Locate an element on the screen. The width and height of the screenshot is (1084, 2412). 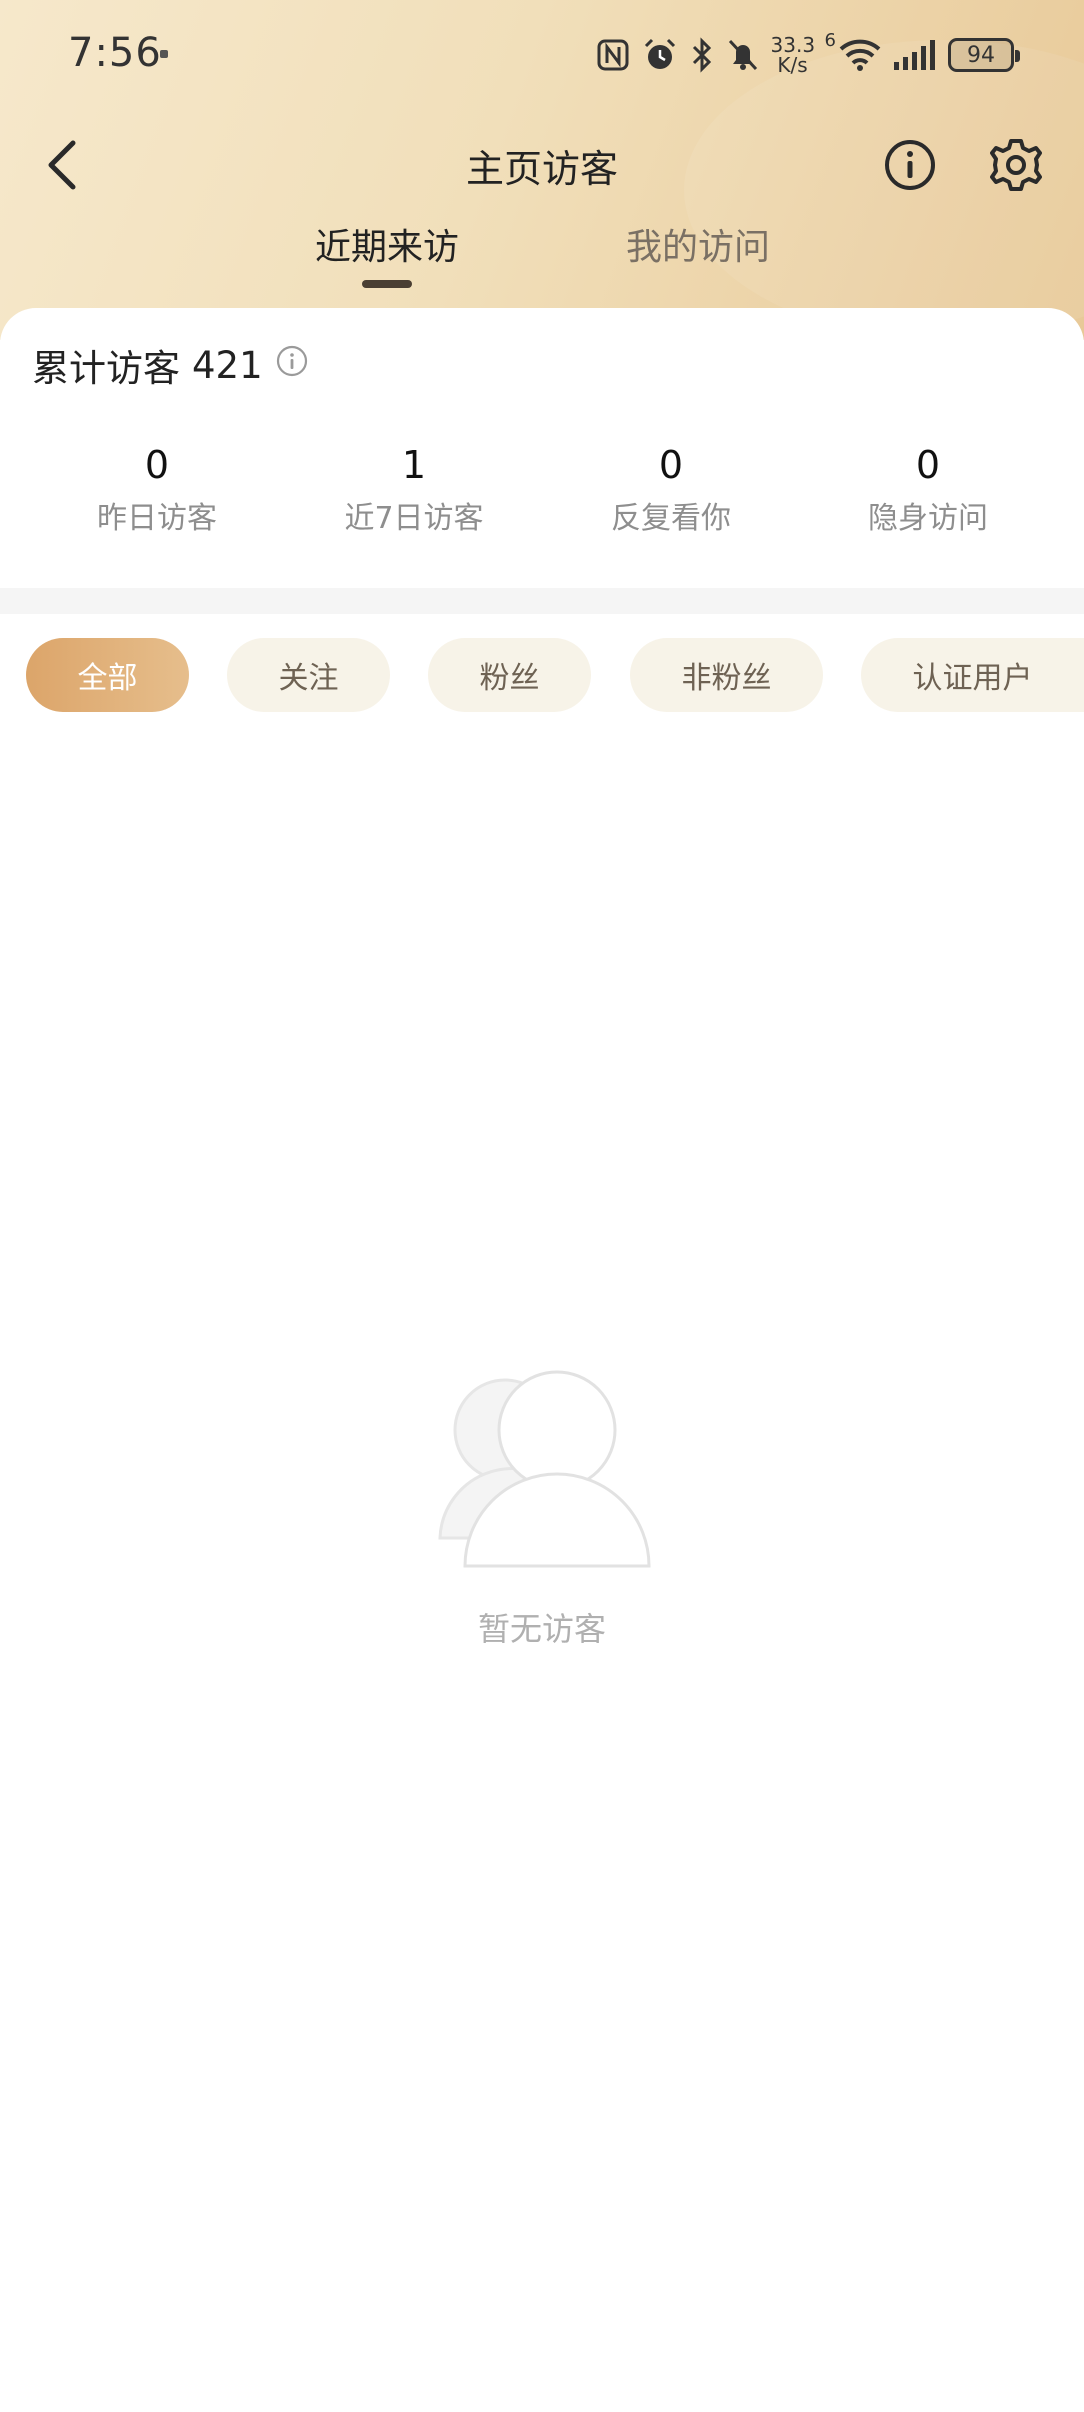
summary-card: 累计访客 421 0 昨日访客 1 近7日访客 0 反复看你 0 隐身访问 is located at coordinates (542, 448).